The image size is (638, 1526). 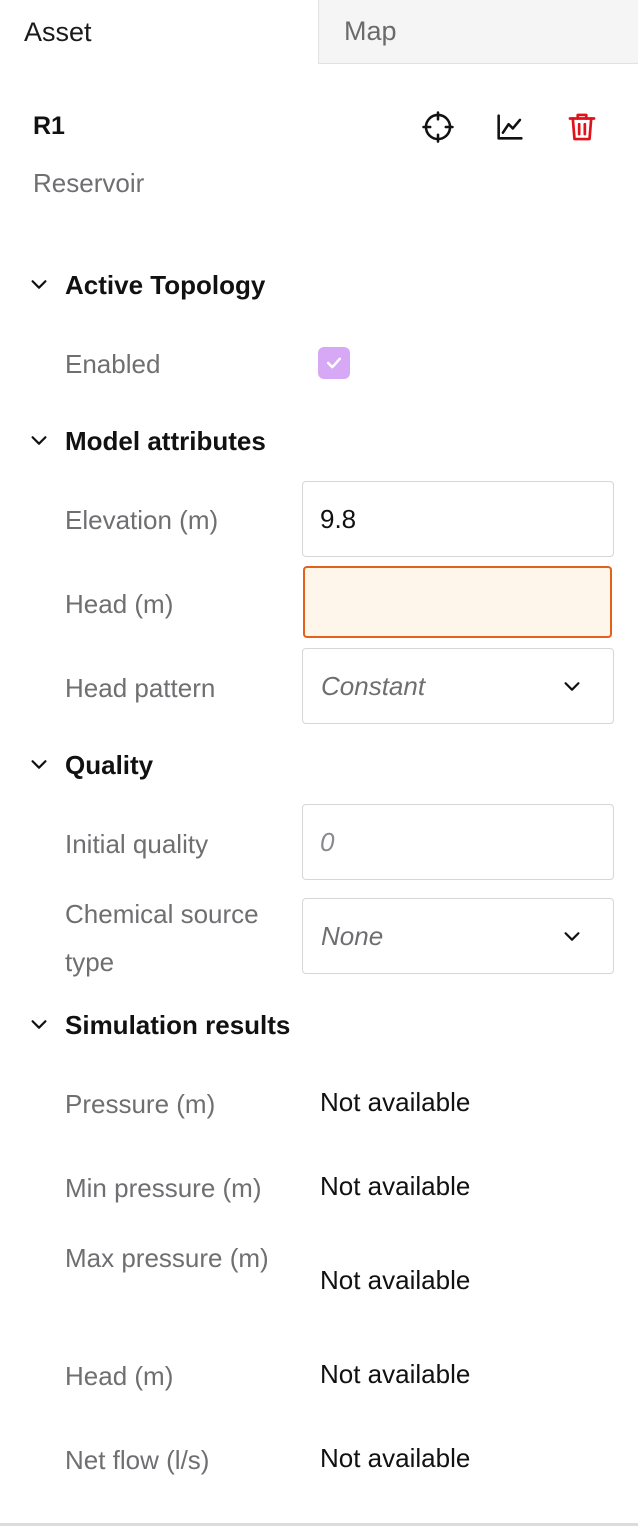 What do you see at coordinates (395, 1102) in the screenshot?
I see `pressure-value: Not available` at bounding box center [395, 1102].